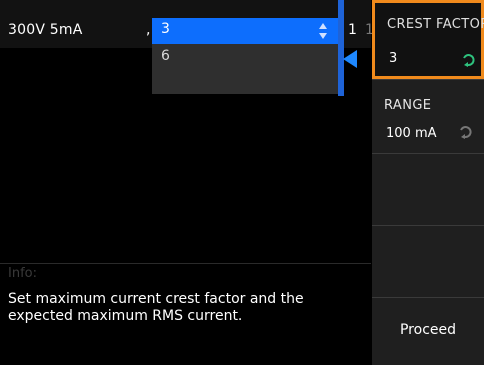 This screenshot has width=484, height=365. I want to click on dropdown-option: 6, so click(245, 56).